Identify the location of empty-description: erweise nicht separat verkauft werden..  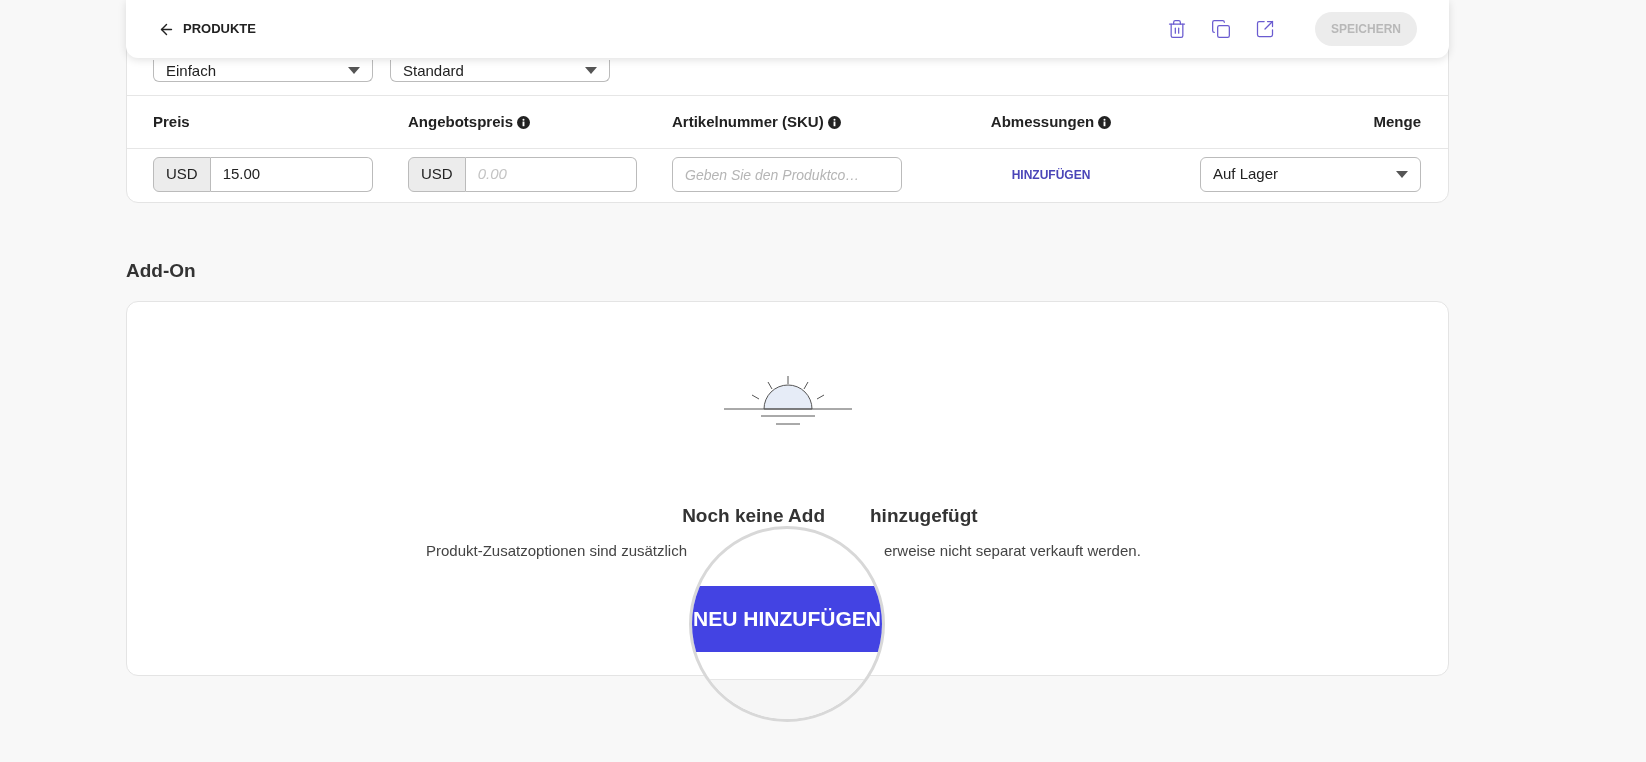
(1012, 550).